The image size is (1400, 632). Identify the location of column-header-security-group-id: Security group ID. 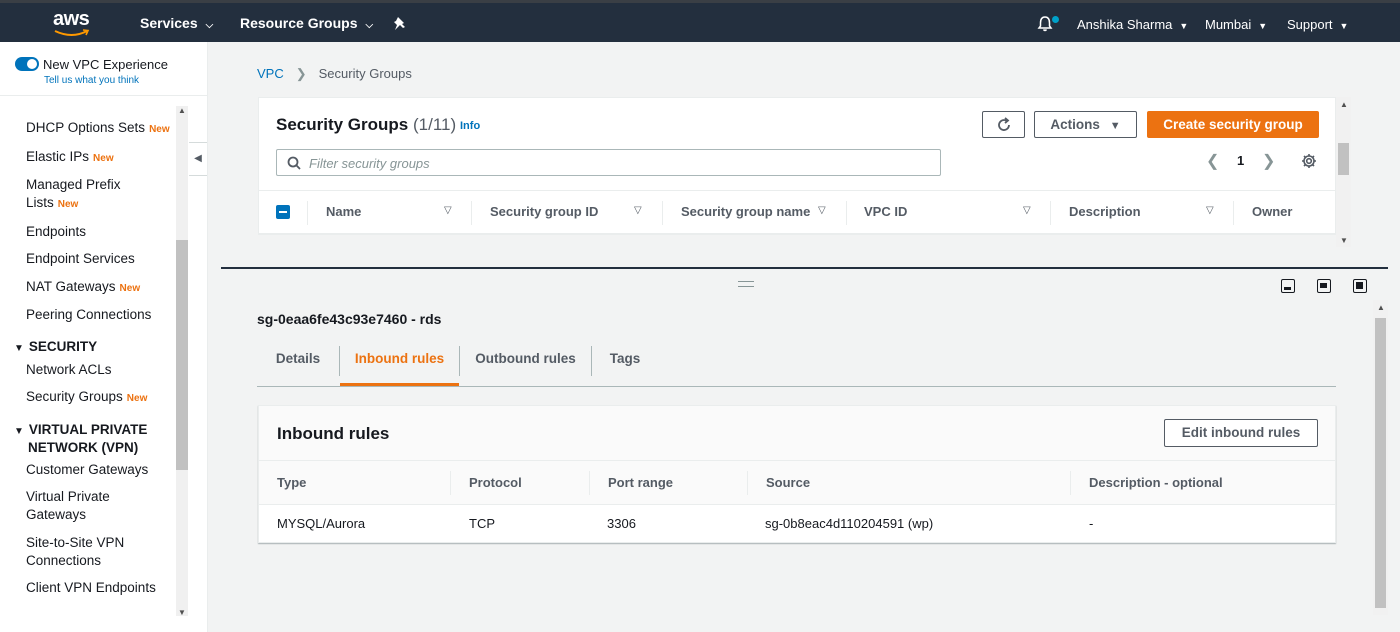
(544, 211).